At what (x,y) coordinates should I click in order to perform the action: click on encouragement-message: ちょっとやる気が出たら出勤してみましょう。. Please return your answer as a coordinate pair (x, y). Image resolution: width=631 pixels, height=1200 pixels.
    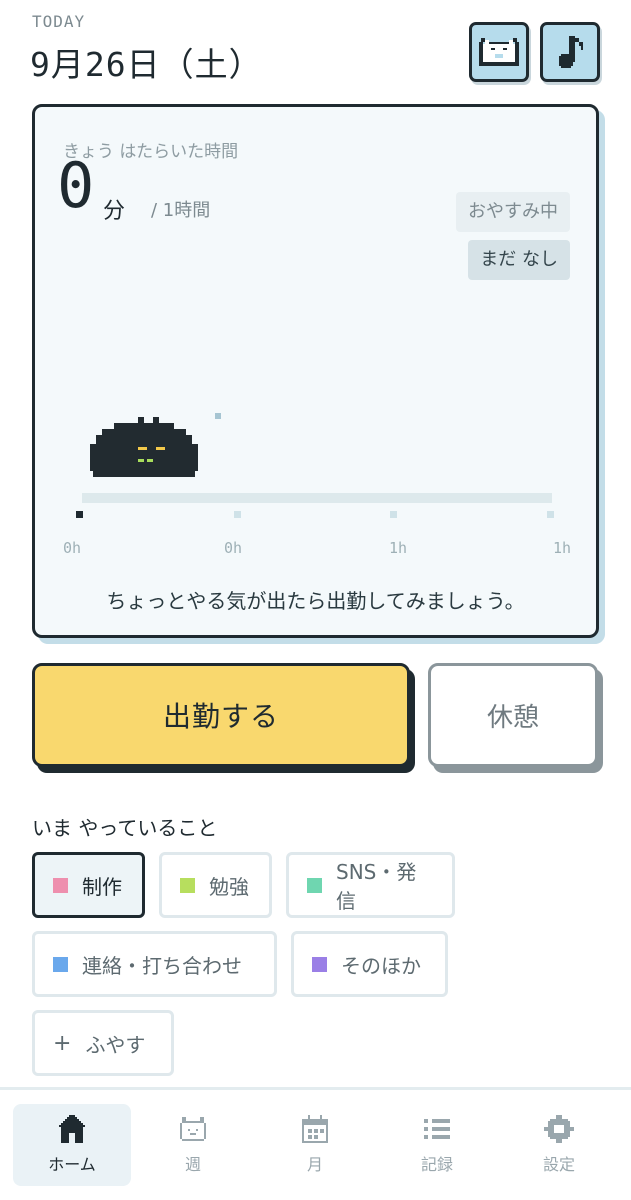
    Looking at the image, I should click on (315, 601).